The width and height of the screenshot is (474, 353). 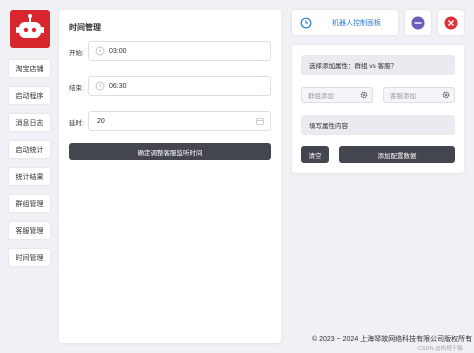 What do you see at coordinates (397, 154) in the screenshot?
I see `add-config-button: 添加配置数据` at bounding box center [397, 154].